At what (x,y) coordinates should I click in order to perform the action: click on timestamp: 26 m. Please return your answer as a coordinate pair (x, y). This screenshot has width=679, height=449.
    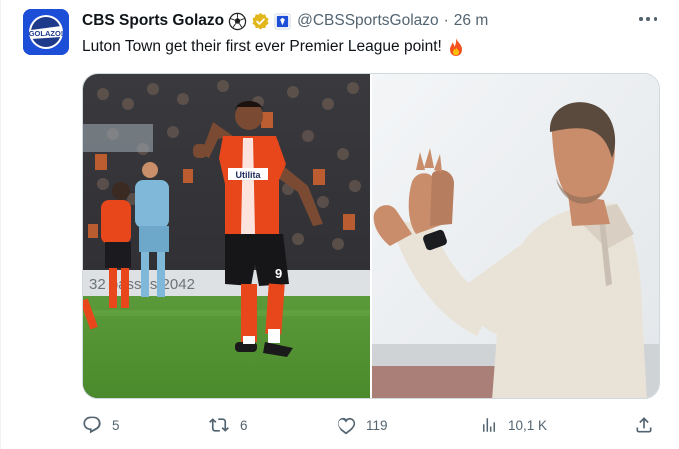
    Looking at the image, I should click on (471, 21).